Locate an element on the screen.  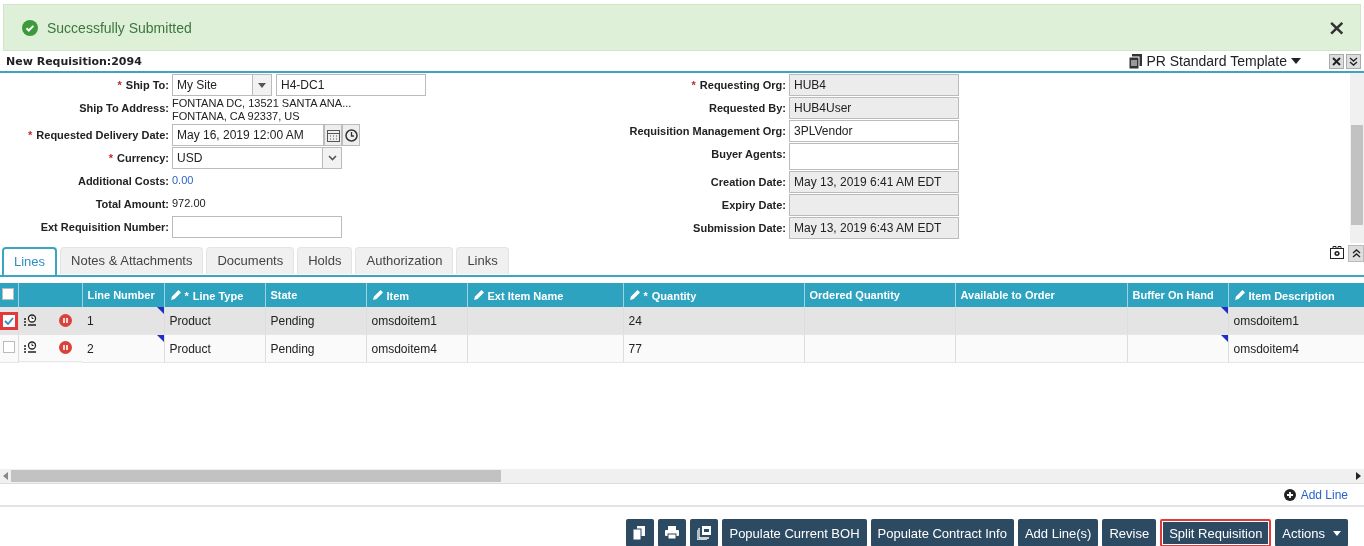
field-label: Additional Costs: is located at coordinates (123, 181).